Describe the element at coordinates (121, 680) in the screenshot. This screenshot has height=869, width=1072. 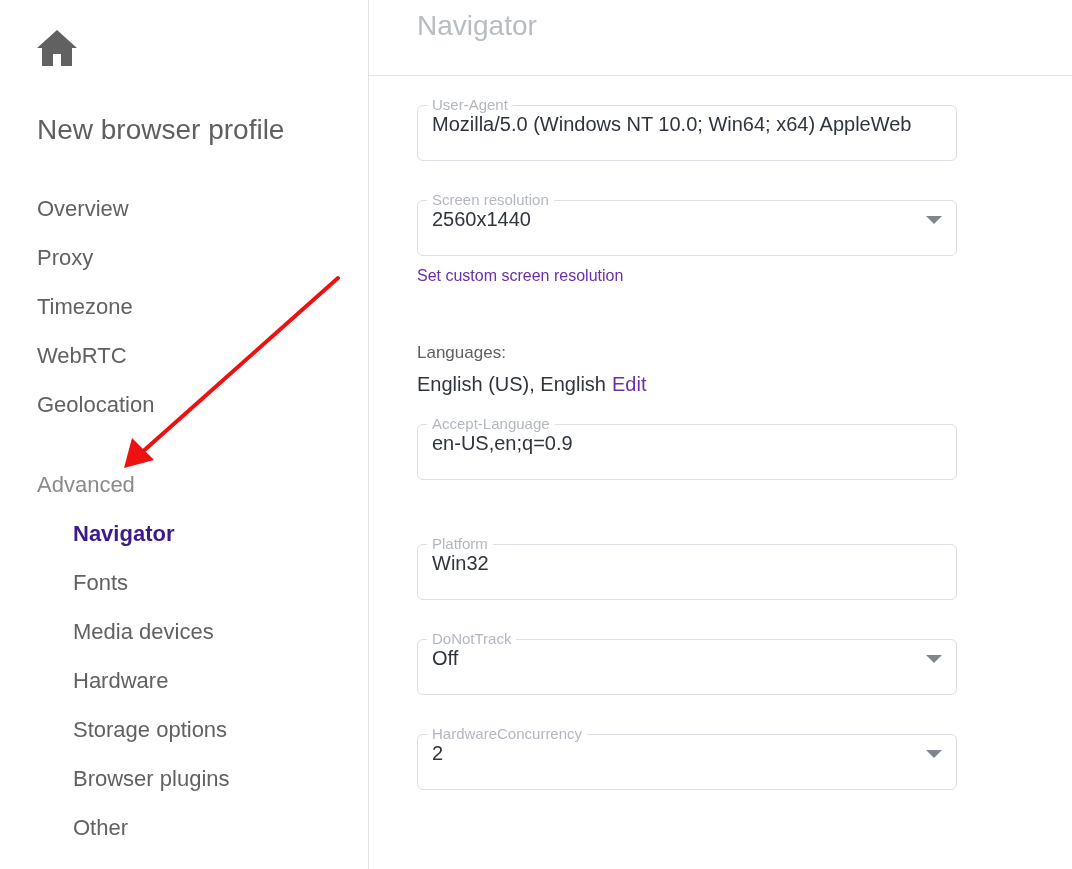
I see `nav-subitem: Hardware` at that location.